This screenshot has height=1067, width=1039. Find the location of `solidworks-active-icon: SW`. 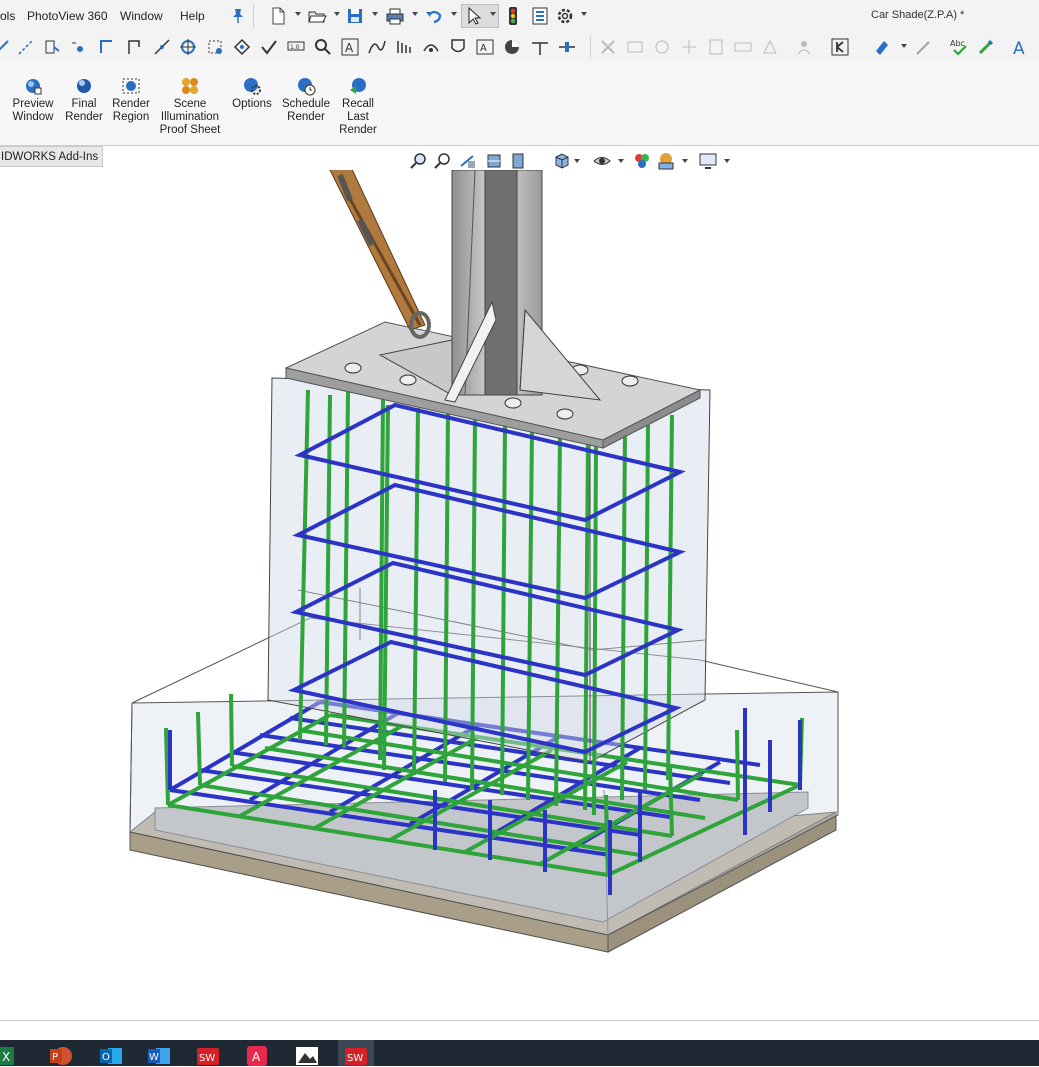

solidworks-active-icon: SW is located at coordinates (356, 1056).